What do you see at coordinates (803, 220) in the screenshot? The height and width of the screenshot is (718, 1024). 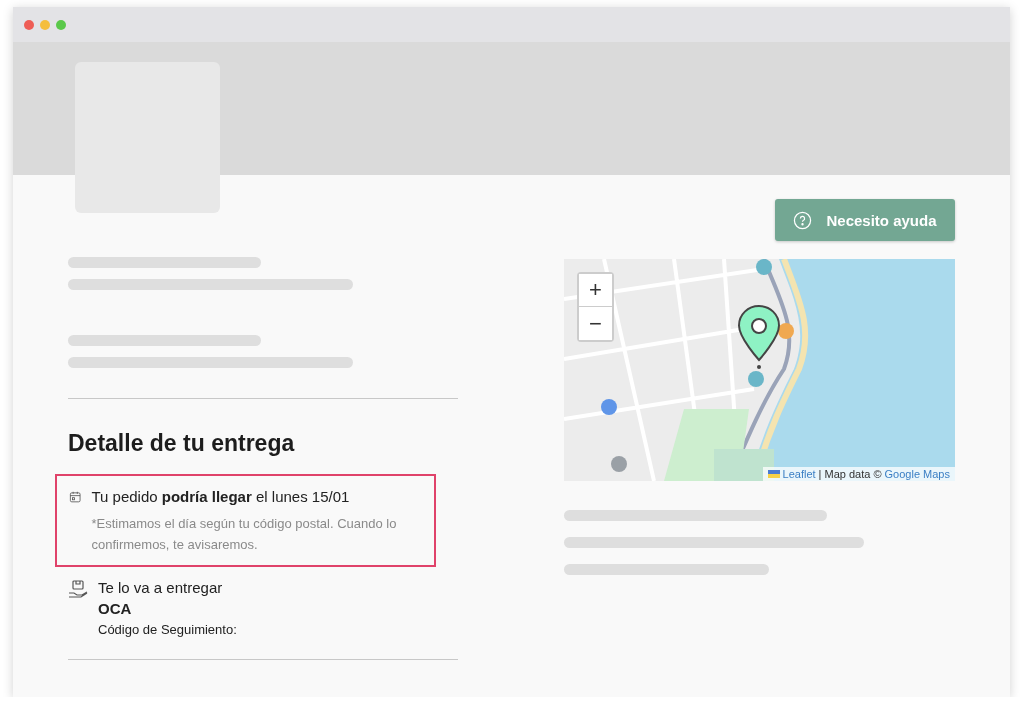 I see `help-icon` at bounding box center [803, 220].